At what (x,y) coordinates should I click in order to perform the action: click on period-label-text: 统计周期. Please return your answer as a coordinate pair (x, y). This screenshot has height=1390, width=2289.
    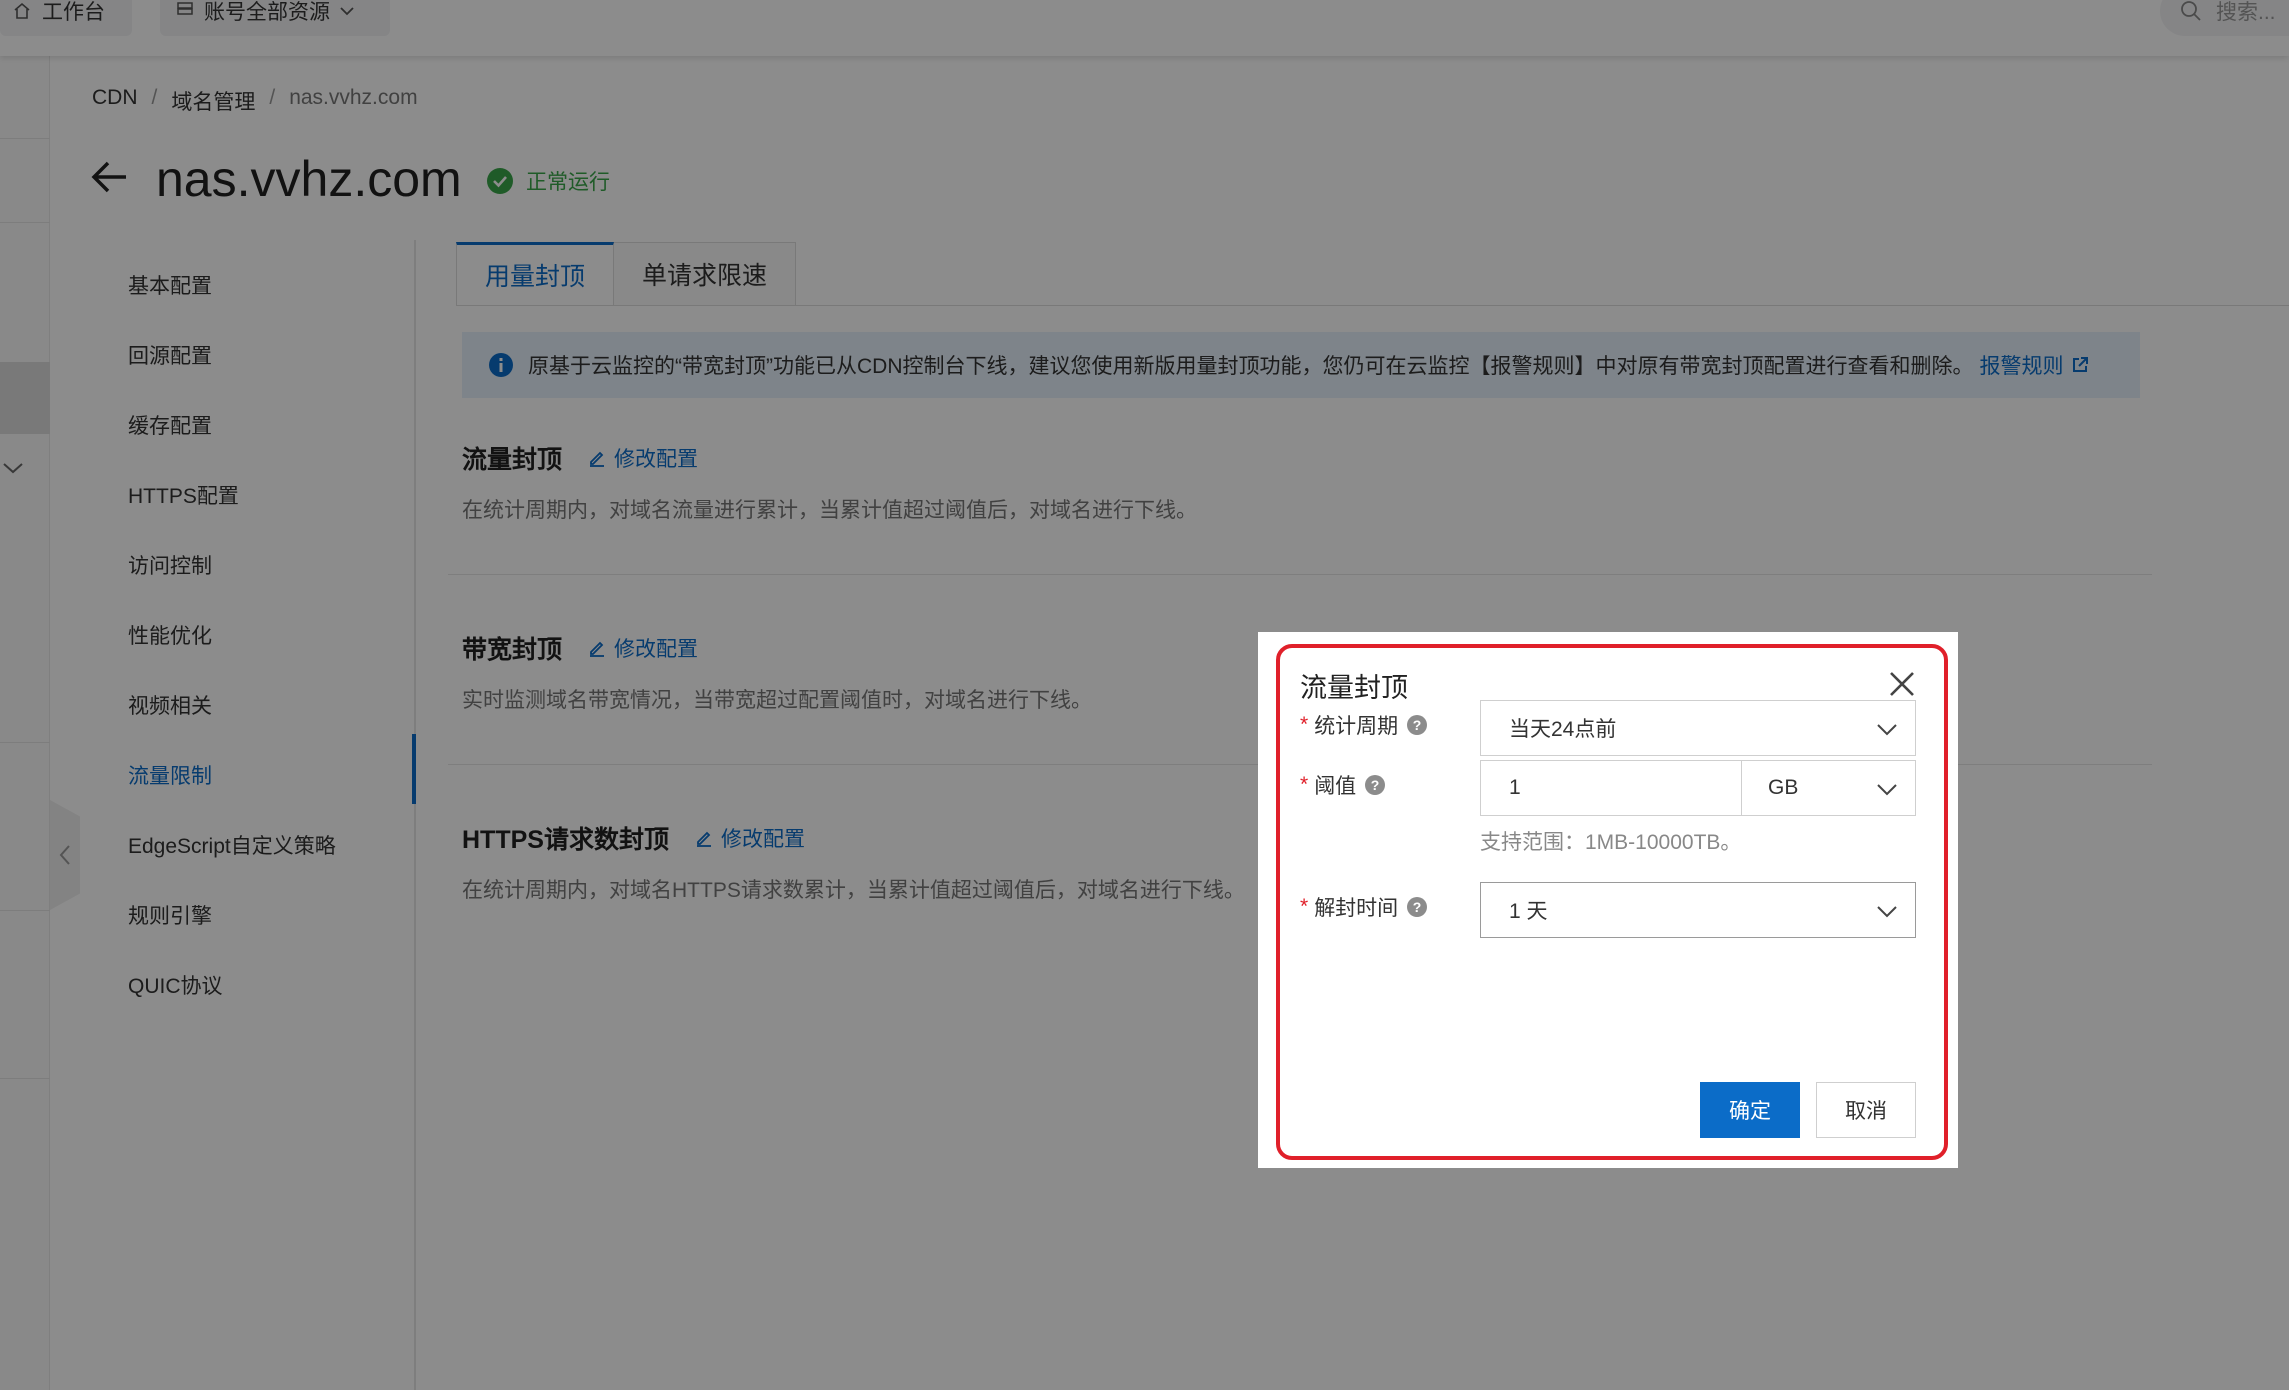
    Looking at the image, I should click on (1356, 726).